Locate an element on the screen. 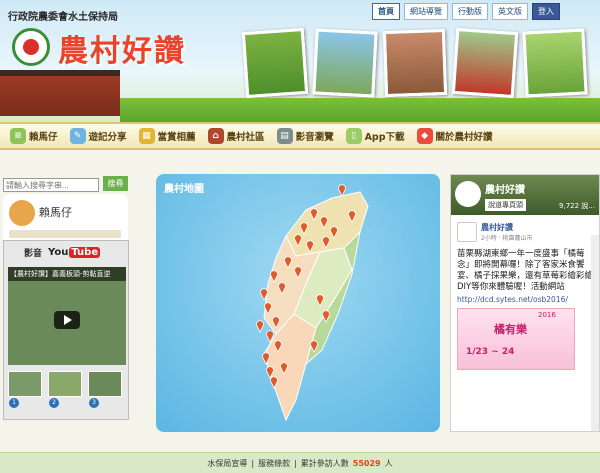 Image resolution: width=600 pixels, height=473 pixels. facebook-like-button: 說道專頁頭 is located at coordinates (505, 205).